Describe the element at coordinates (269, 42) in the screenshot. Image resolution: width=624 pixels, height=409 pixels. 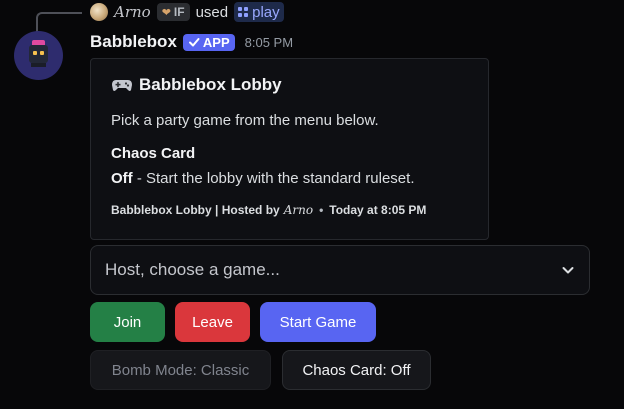
I see `message-timestamp: 8:05 PM` at that location.